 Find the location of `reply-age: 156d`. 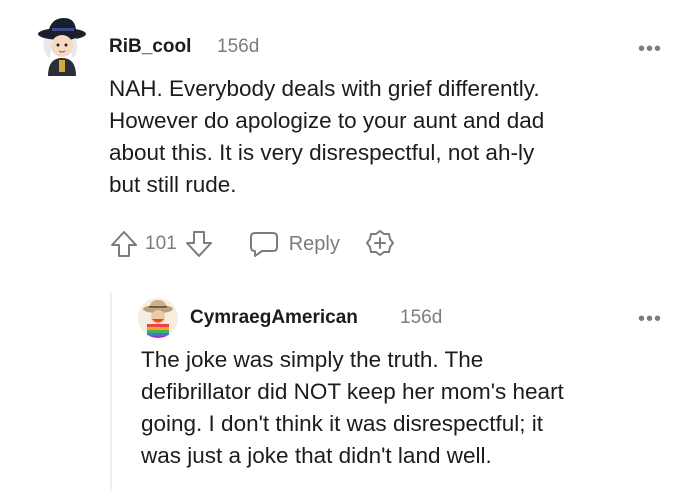

reply-age: 156d is located at coordinates (421, 317).